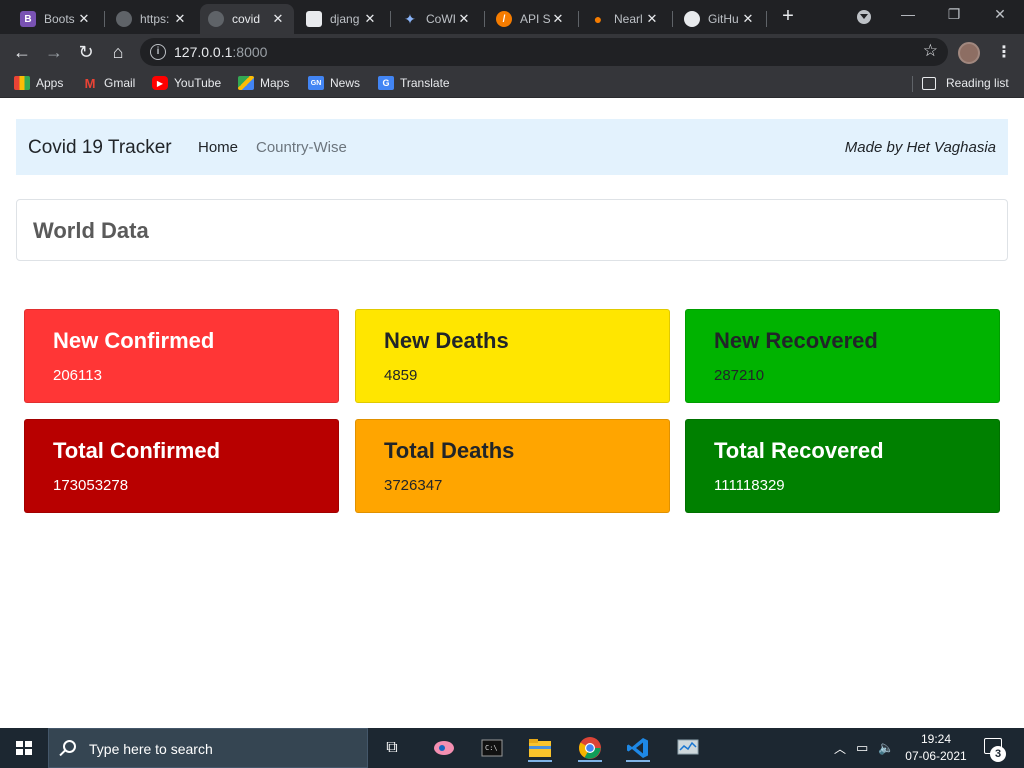  Describe the element at coordinates (638, 748) in the screenshot. I see `vscode-icon` at that location.